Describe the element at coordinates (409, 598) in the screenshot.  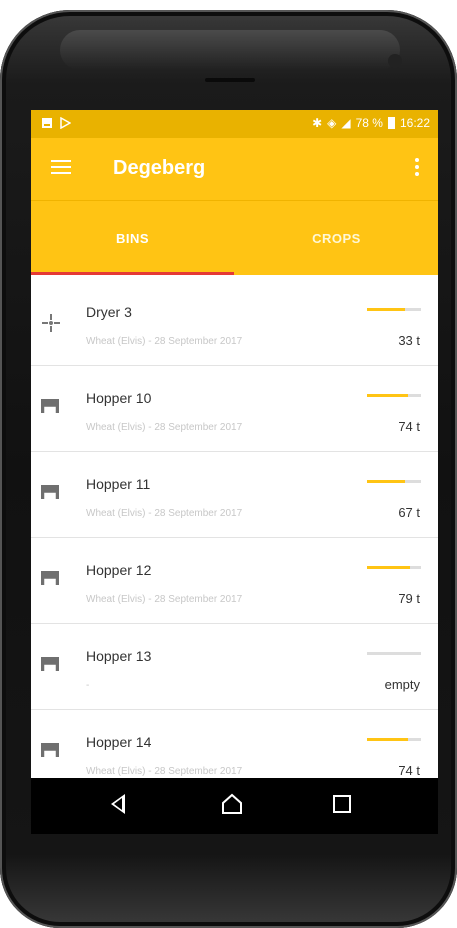
I see `bin-amount: 79 t` at that location.